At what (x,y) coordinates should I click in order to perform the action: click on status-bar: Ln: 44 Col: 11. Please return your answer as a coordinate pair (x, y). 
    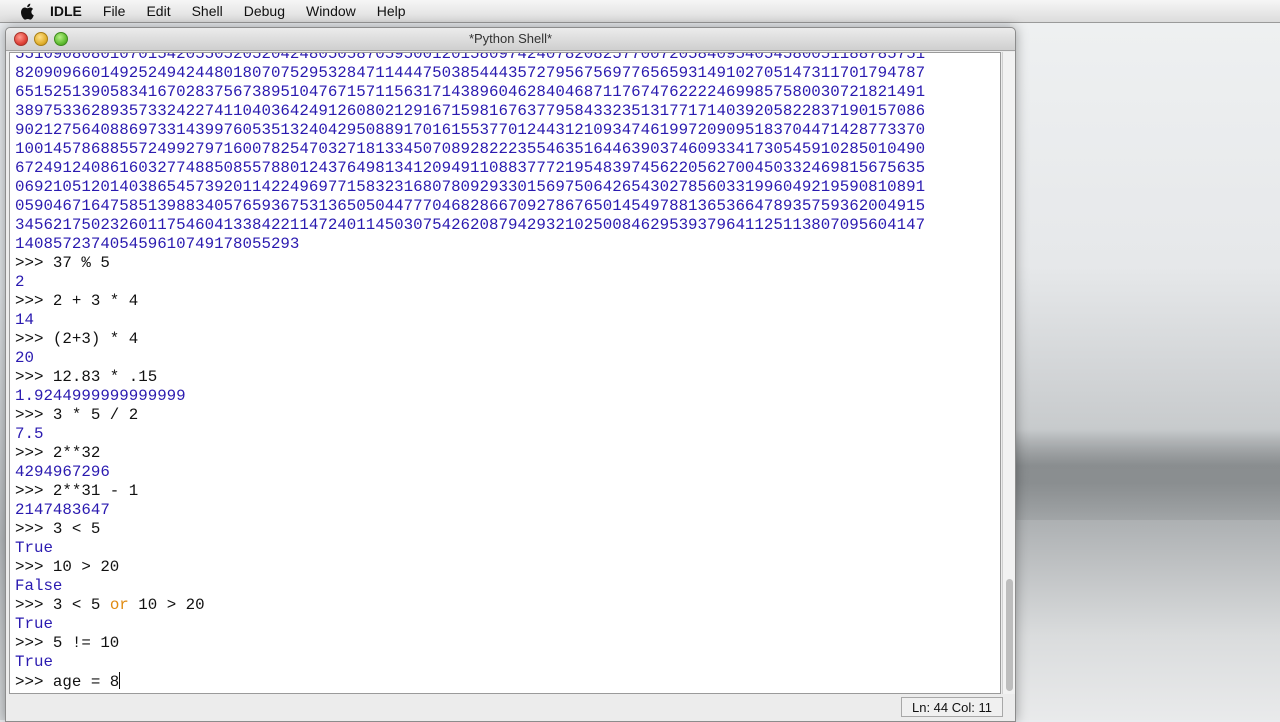
    Looking at the image, I should click on (510, 708).